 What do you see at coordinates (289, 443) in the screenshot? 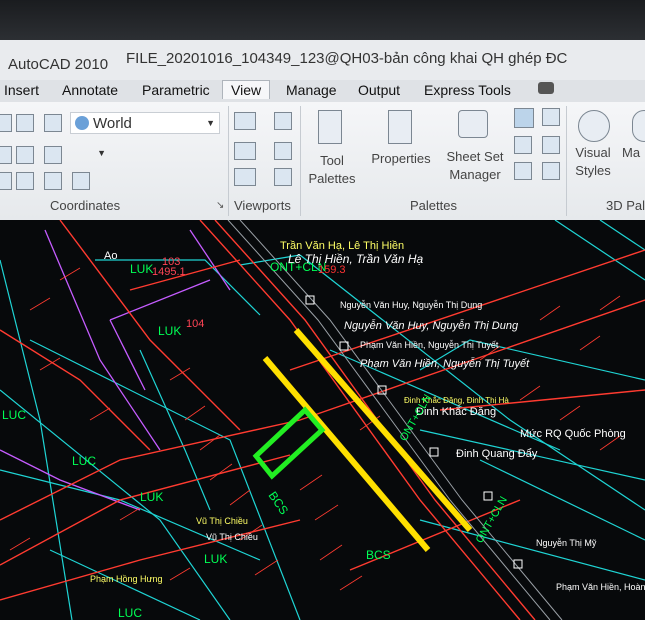
I see `selected-parcel` at bounding box center [289, 443].